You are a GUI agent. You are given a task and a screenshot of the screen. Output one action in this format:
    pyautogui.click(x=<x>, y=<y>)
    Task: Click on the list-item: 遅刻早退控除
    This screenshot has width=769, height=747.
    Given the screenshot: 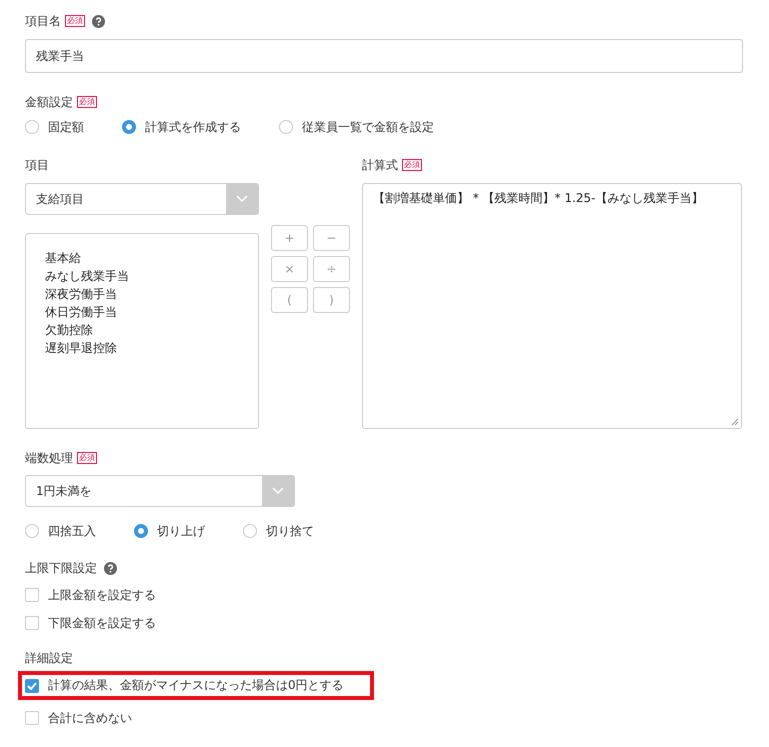 What is the action you would take?
    pyautogui.click(x=151, y=348)
    